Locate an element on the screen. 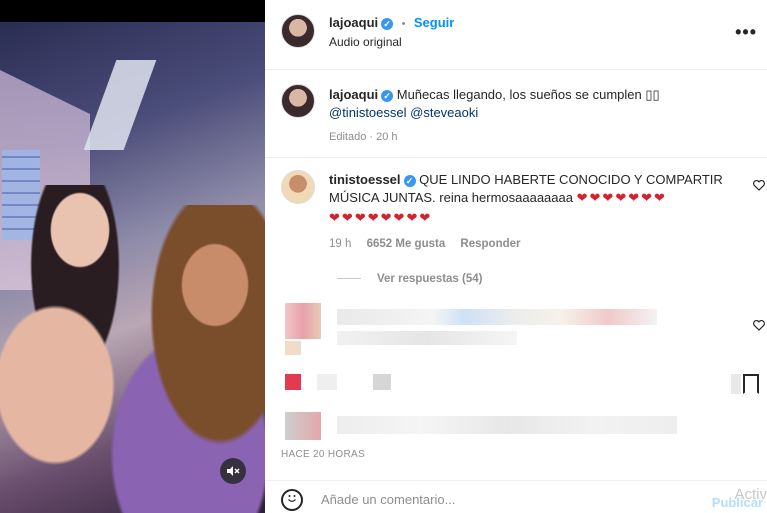 The width and height of the screenshot is (767, 513). comment-actions: 19 h 6652 Me gusta Responder is located at coordinates (425, 244).